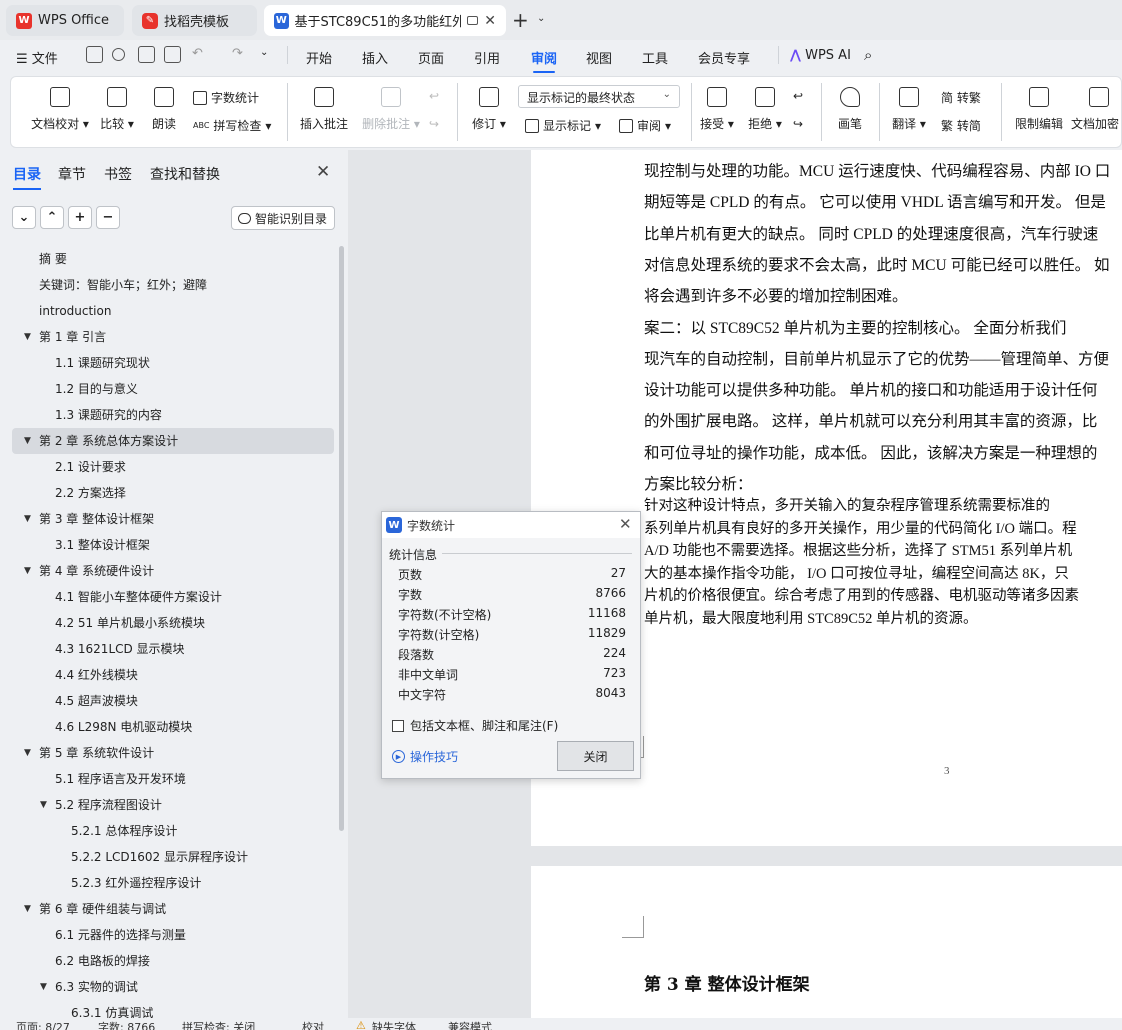 Image resolution: width=1122 pixels, height=1030 pixels. Describe the element at coordinates (173, 727) in the screenshot. I see `toc-item: 4.6 L298N 电机驱动模块` at that location.